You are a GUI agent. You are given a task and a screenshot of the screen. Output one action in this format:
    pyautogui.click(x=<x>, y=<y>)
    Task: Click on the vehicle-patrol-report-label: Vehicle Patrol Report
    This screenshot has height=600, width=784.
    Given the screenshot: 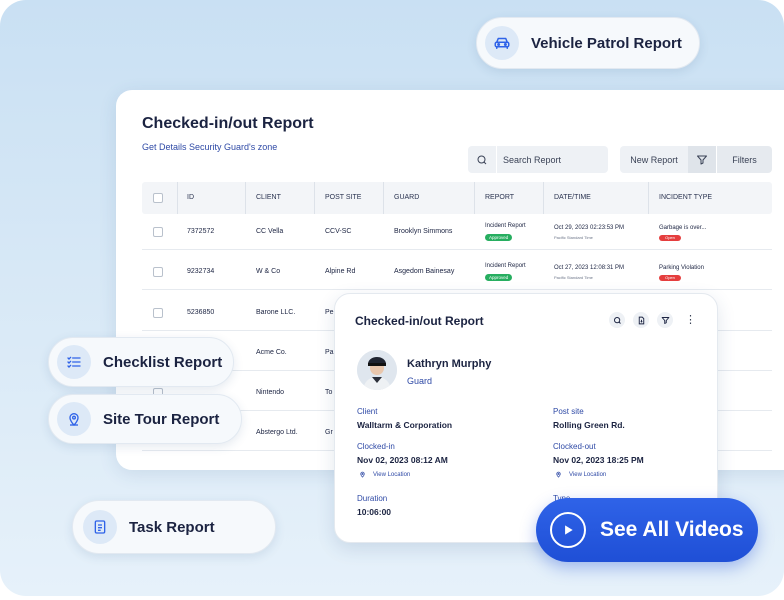 What is the action you would take?
    pyautogui.click(x=606, y=43)
    